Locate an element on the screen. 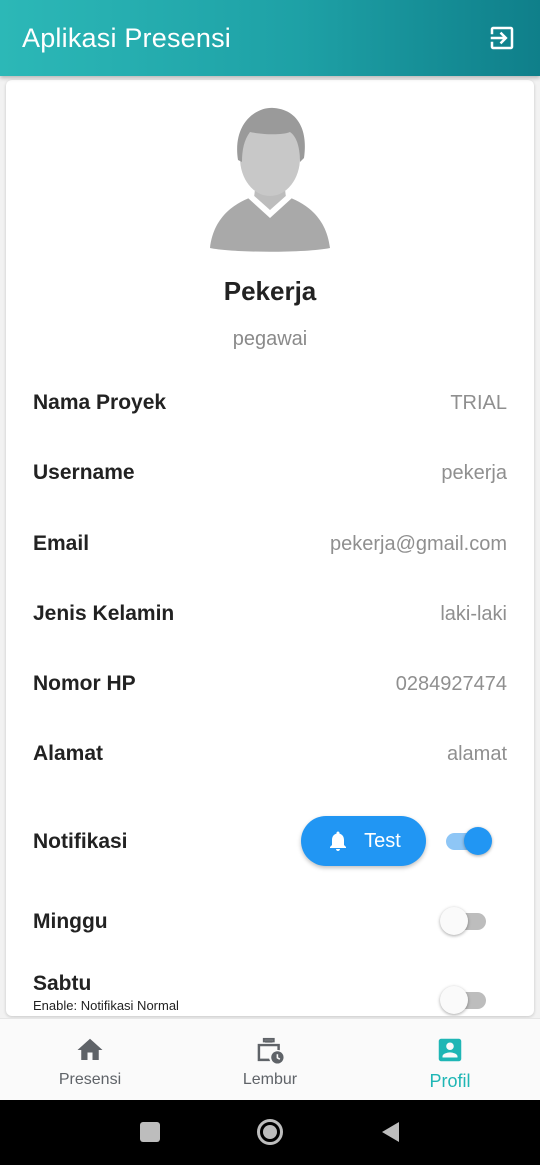 The height and width of the screenshot is (1165, 540). briefcase-clock-icon is located at coordinates (270, 1050).